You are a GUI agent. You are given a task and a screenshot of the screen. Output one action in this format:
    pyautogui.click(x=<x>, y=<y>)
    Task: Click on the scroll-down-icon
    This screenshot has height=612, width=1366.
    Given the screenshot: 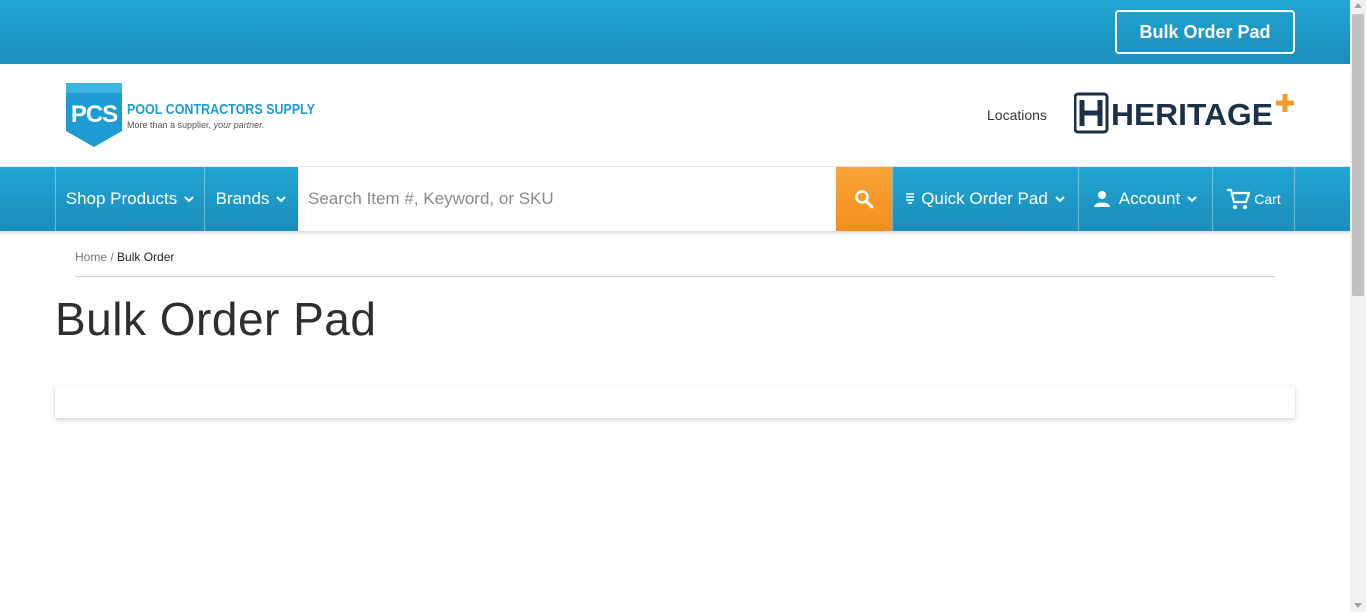 What is the action you would take?
    pyautogui.click(x=1358, y=605)
    